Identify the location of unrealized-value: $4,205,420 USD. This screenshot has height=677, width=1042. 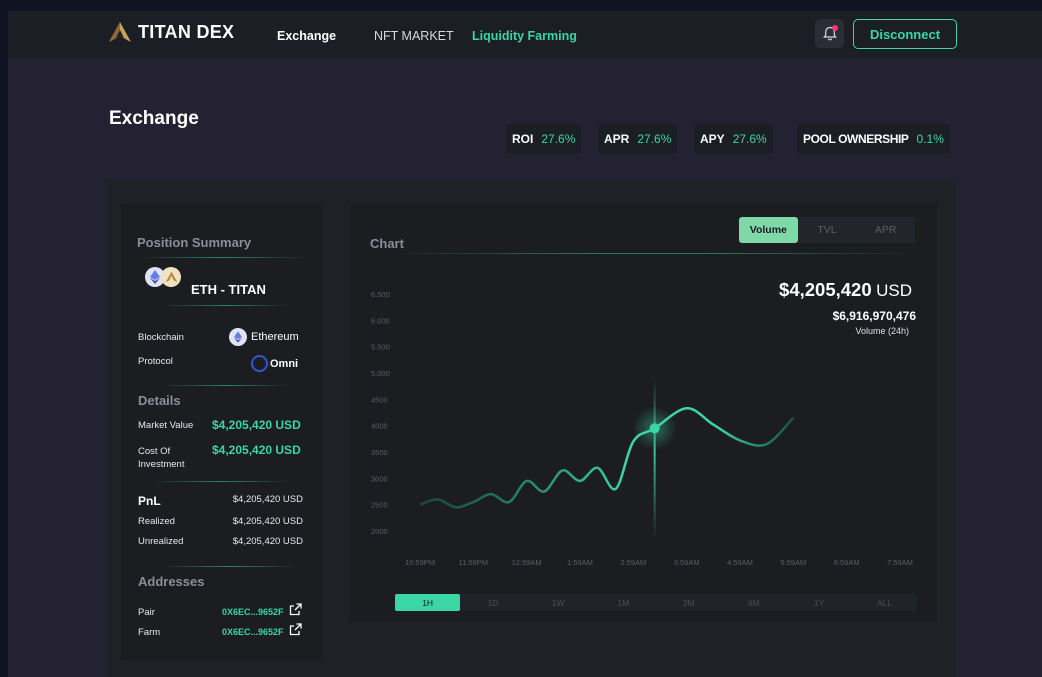
(267, 541).